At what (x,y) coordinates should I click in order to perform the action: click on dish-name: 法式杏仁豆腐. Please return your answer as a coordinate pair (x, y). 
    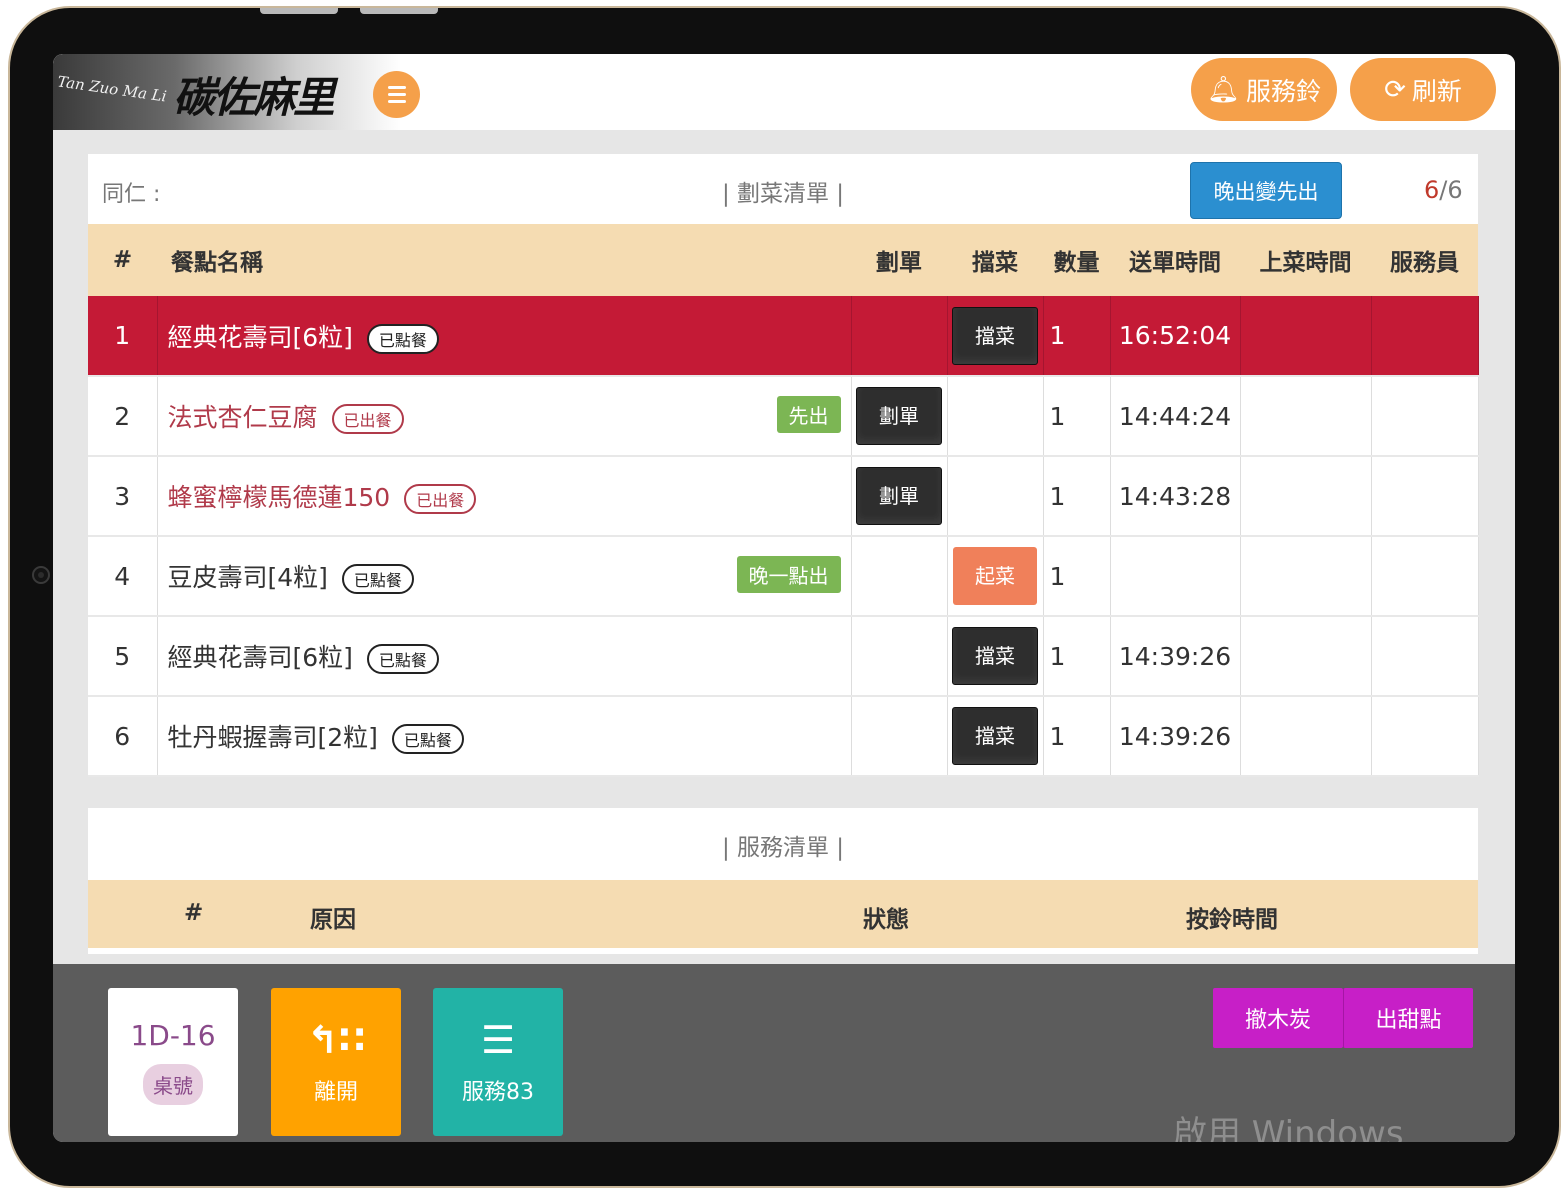
    Looking at the image, I should click on (242, 417).